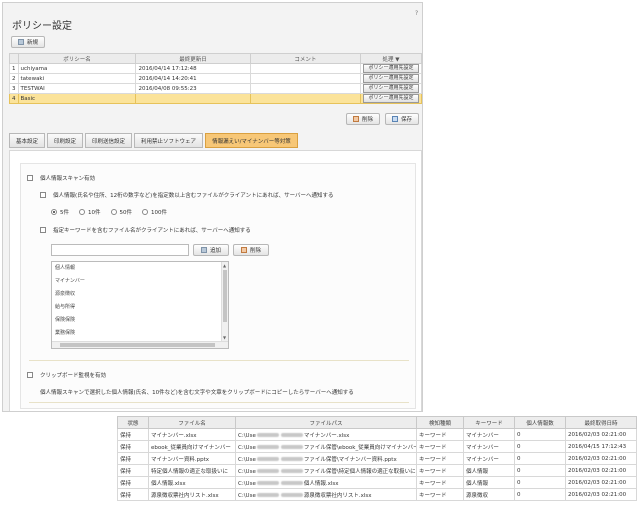 Image resolution: width=640 pixels, height=518 pixels. I want to click on vertical-scrollbar: ▲ ▼, so click(224, 305).